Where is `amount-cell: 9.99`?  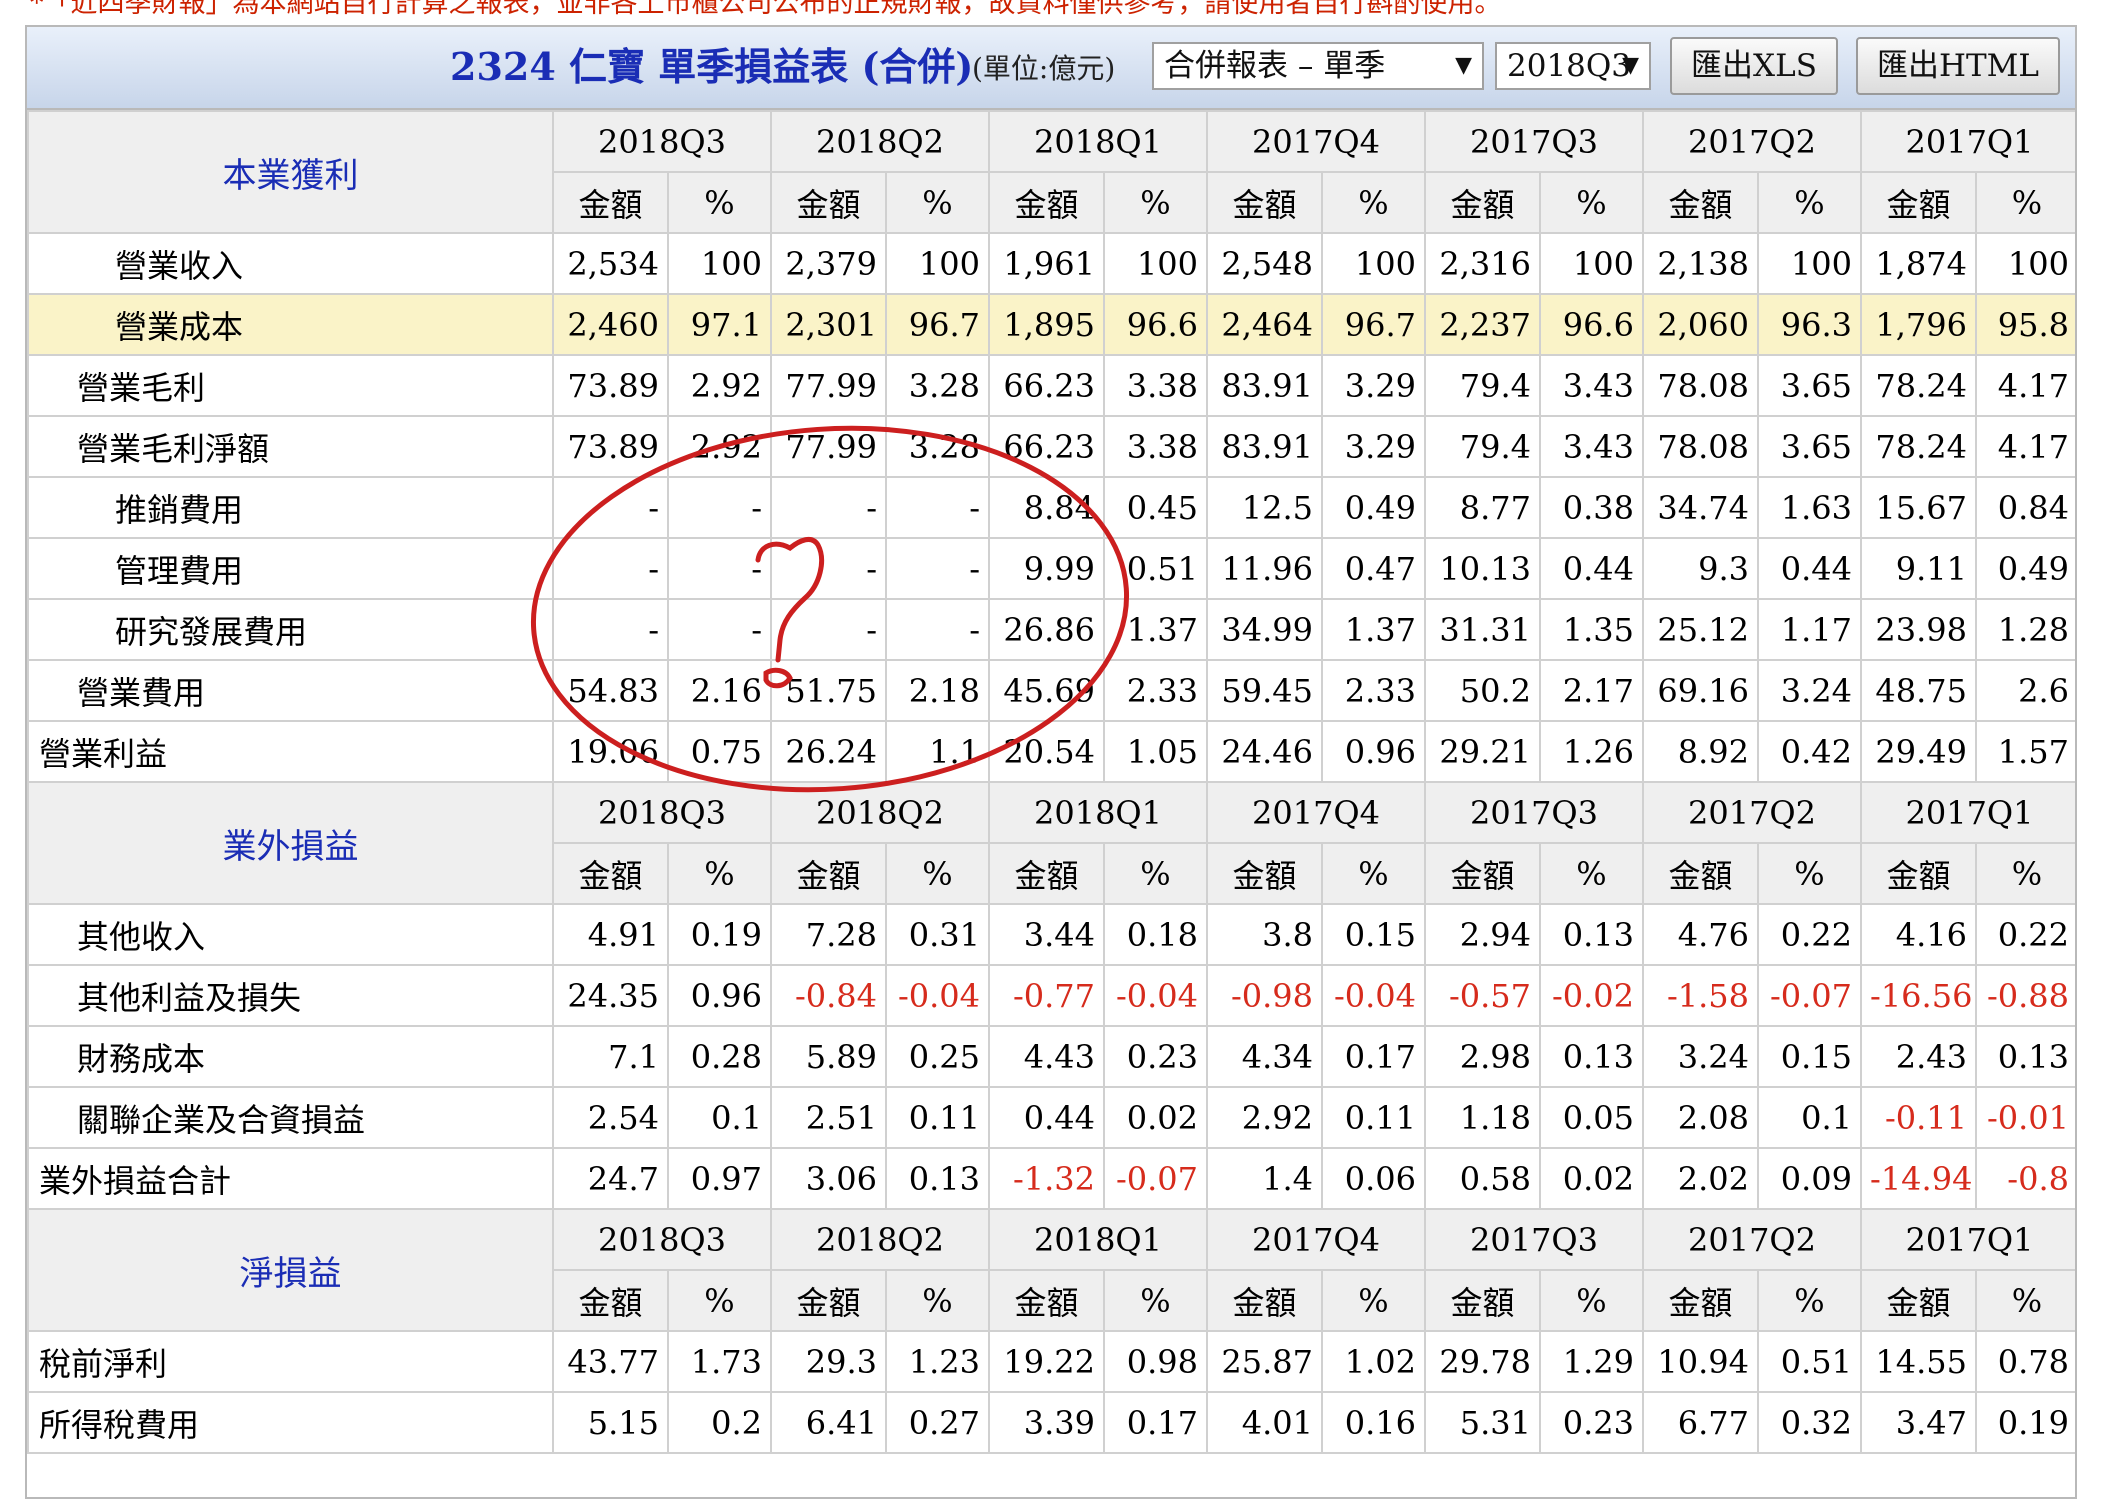
amount-cell: 9.99 is located at coordinates (1046, 568).